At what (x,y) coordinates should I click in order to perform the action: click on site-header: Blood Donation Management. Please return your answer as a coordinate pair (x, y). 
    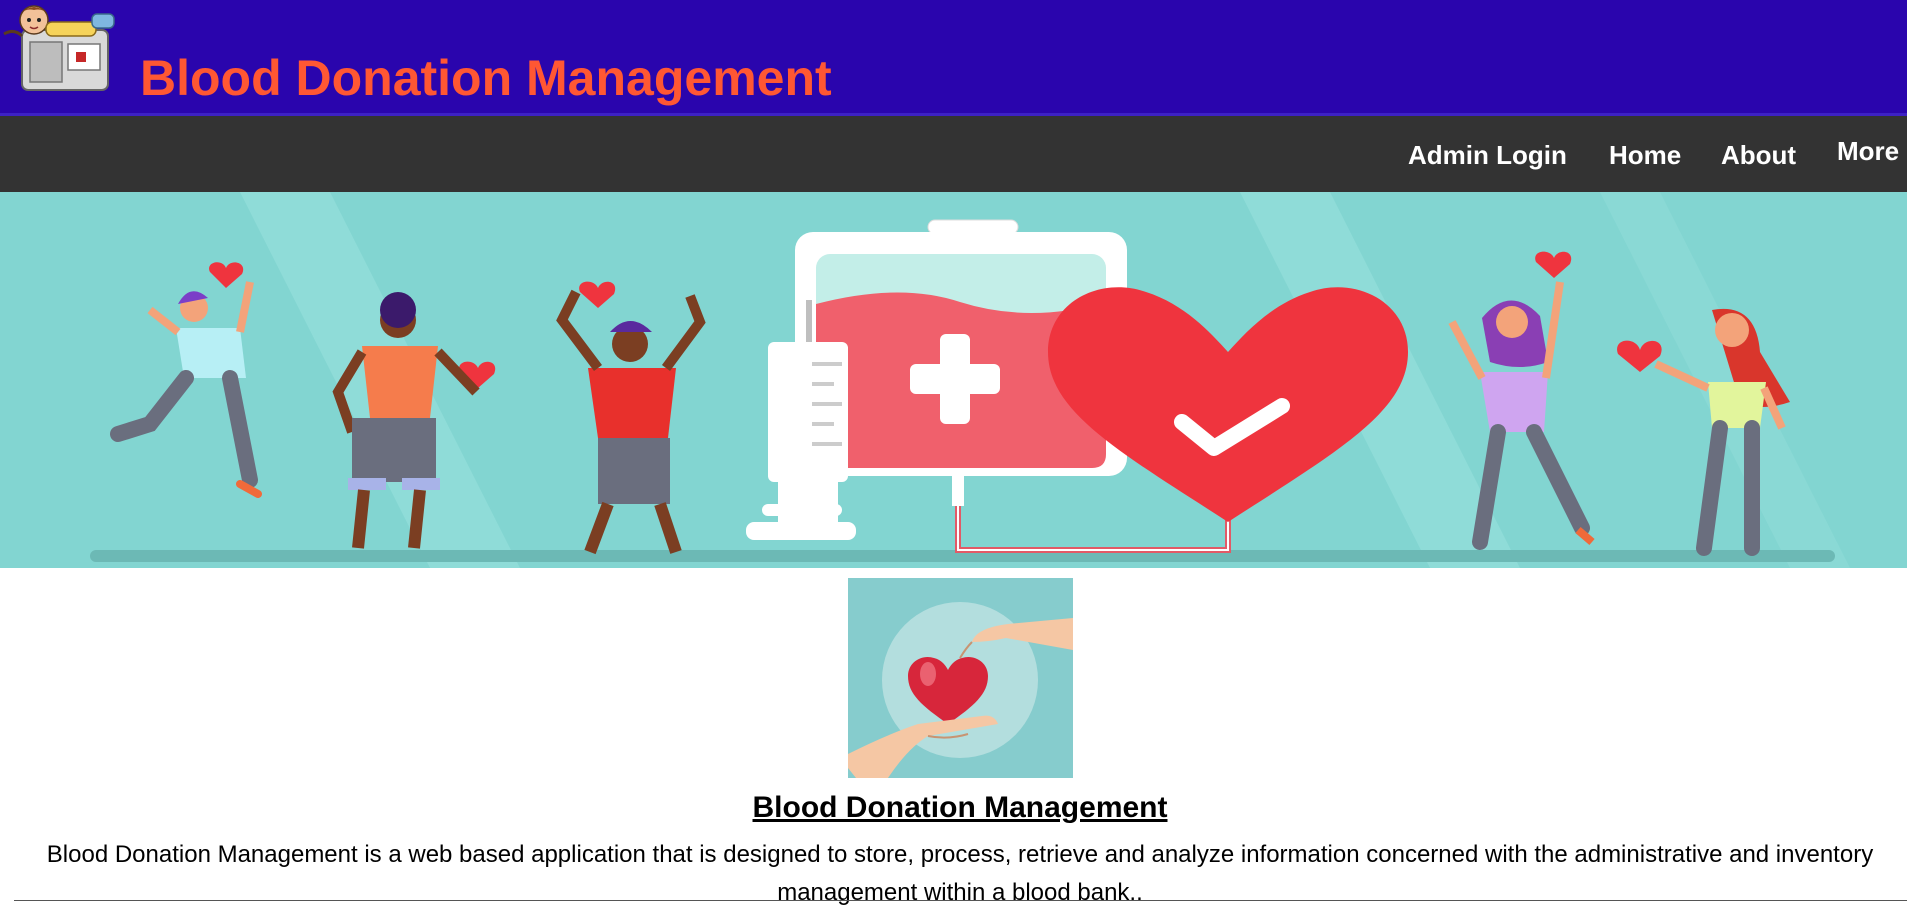
    Looking at the image, I should click on (953, 58).